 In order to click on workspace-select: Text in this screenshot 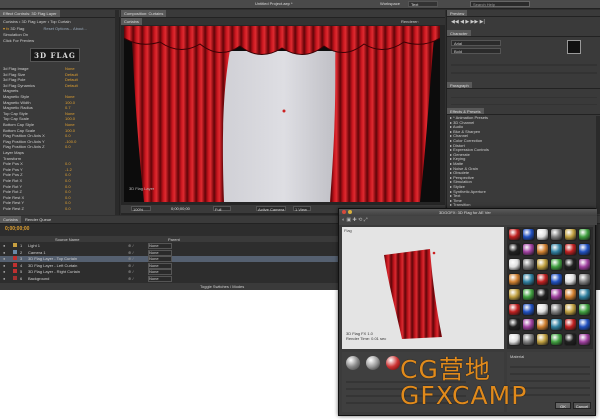, I will do `click(423, 4)`.